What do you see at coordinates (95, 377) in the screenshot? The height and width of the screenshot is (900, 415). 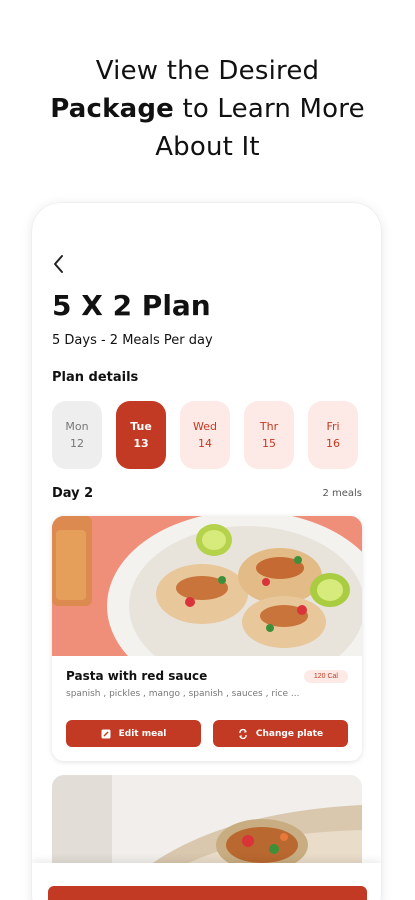 I see `plan-details-label: Plan details` at bounding box center [95, 377].